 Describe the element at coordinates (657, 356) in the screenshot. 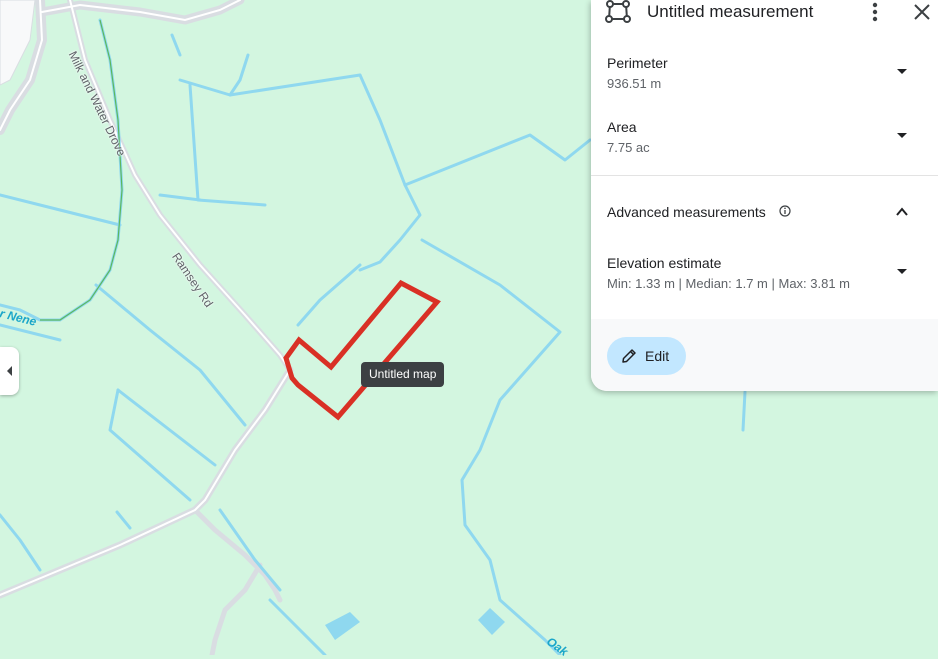

I see `edit-button-label: Edit` at that location.